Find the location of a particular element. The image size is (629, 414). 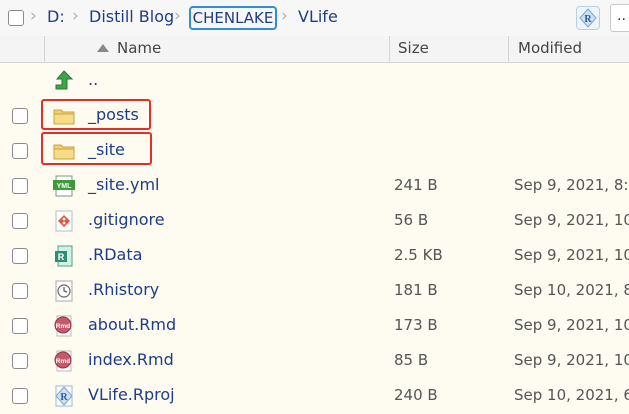

file-size: 240 B is located at coordinates (416, 395).